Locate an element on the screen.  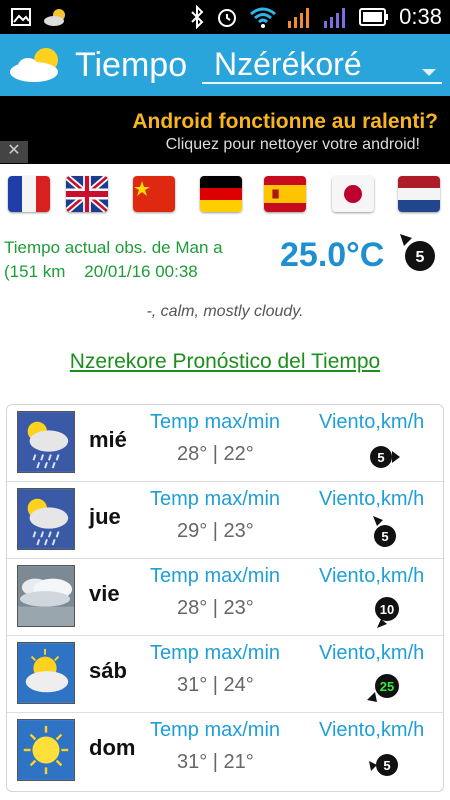
forecast-day: vie is located at coordinates (104, 593).